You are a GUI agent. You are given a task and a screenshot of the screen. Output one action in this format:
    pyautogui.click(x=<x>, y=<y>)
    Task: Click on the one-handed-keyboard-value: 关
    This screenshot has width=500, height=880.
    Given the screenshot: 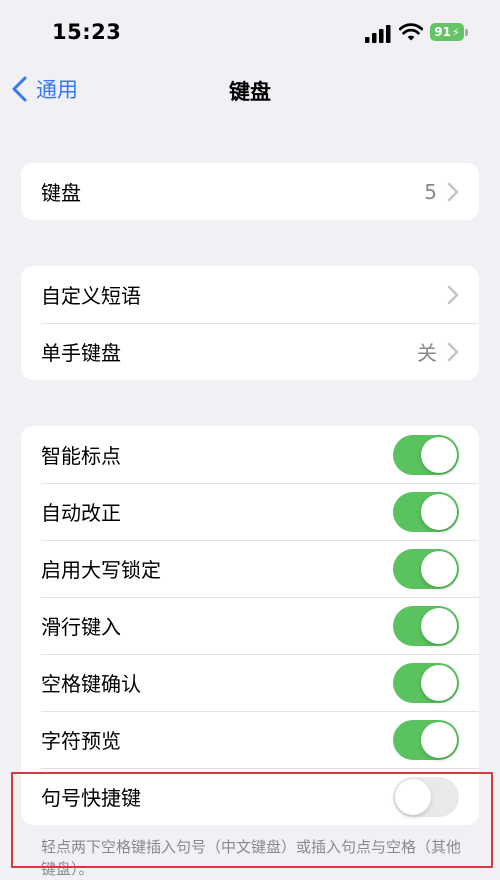 What is the action you would take?
    pyautogui.click(x=427, y=353)
    